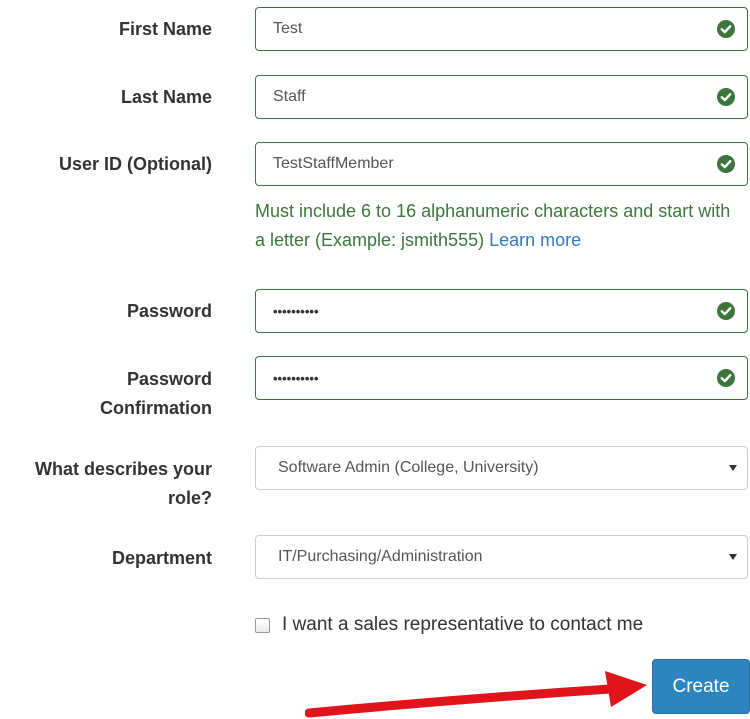  I want to click on password-confirmation-label: Password Confirmation, so click(156, 394).